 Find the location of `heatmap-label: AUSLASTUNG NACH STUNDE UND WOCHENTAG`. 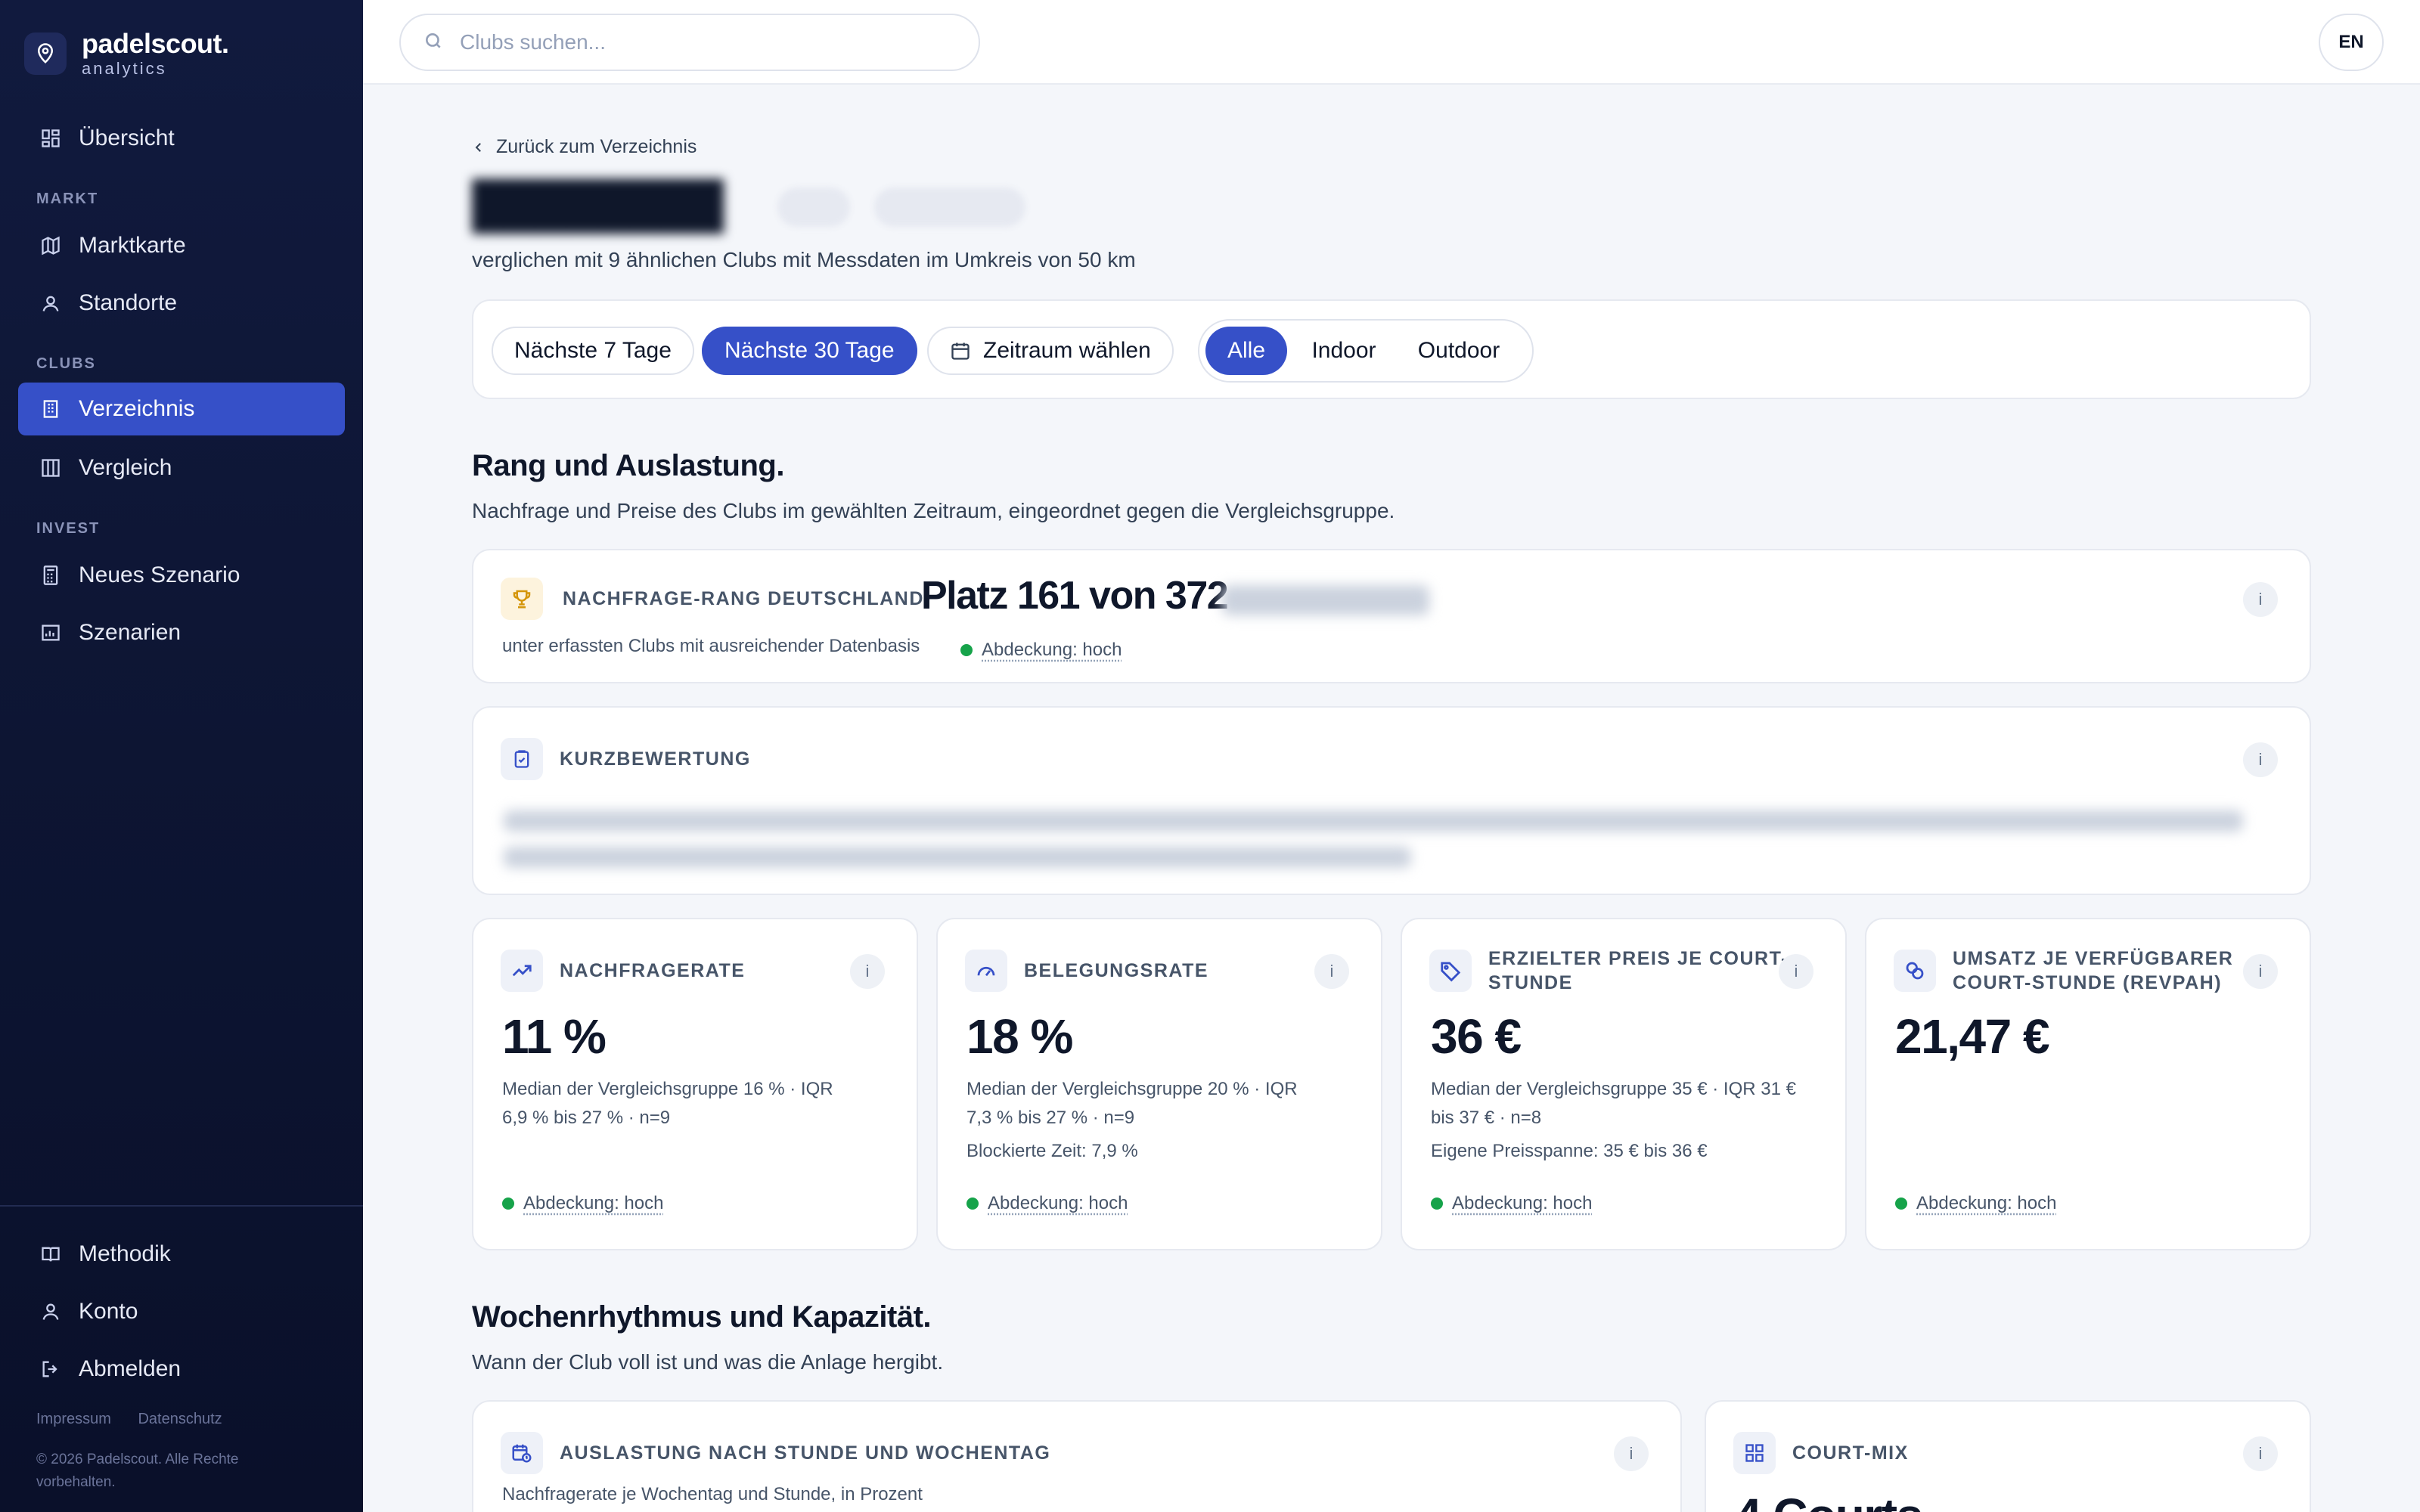

heatmap-label: AUSLASTUNG NACH STUNDE UND WOCHENTAG is located at coordinates (805, 1453).